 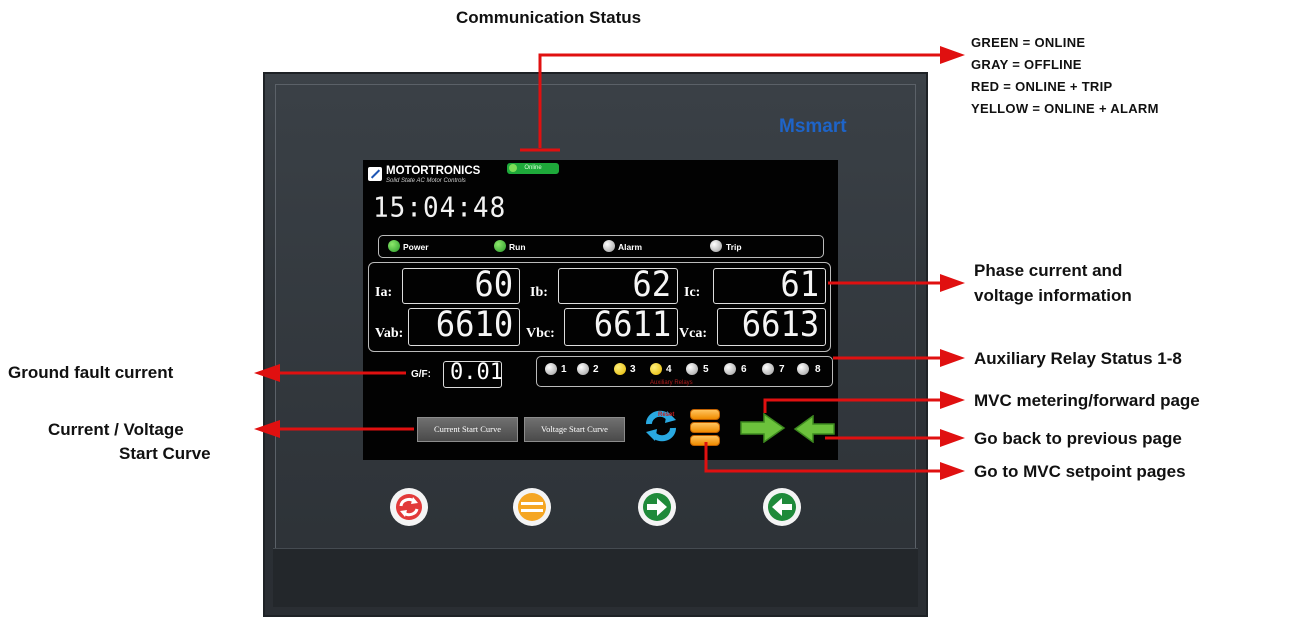 I want to click on legend-gray: GRAY = OFFLINE, so click(x=1026, y=64).